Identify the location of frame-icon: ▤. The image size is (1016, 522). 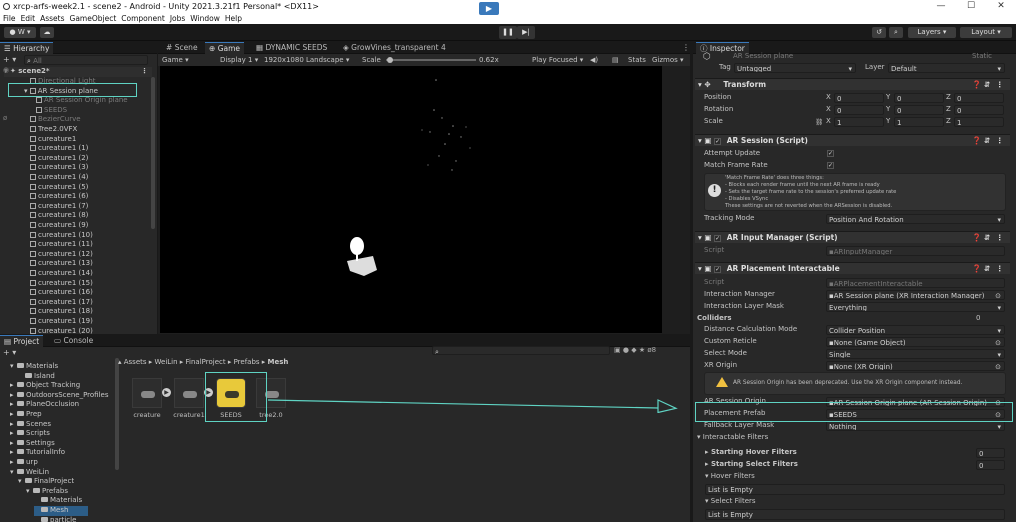
(615, 60).